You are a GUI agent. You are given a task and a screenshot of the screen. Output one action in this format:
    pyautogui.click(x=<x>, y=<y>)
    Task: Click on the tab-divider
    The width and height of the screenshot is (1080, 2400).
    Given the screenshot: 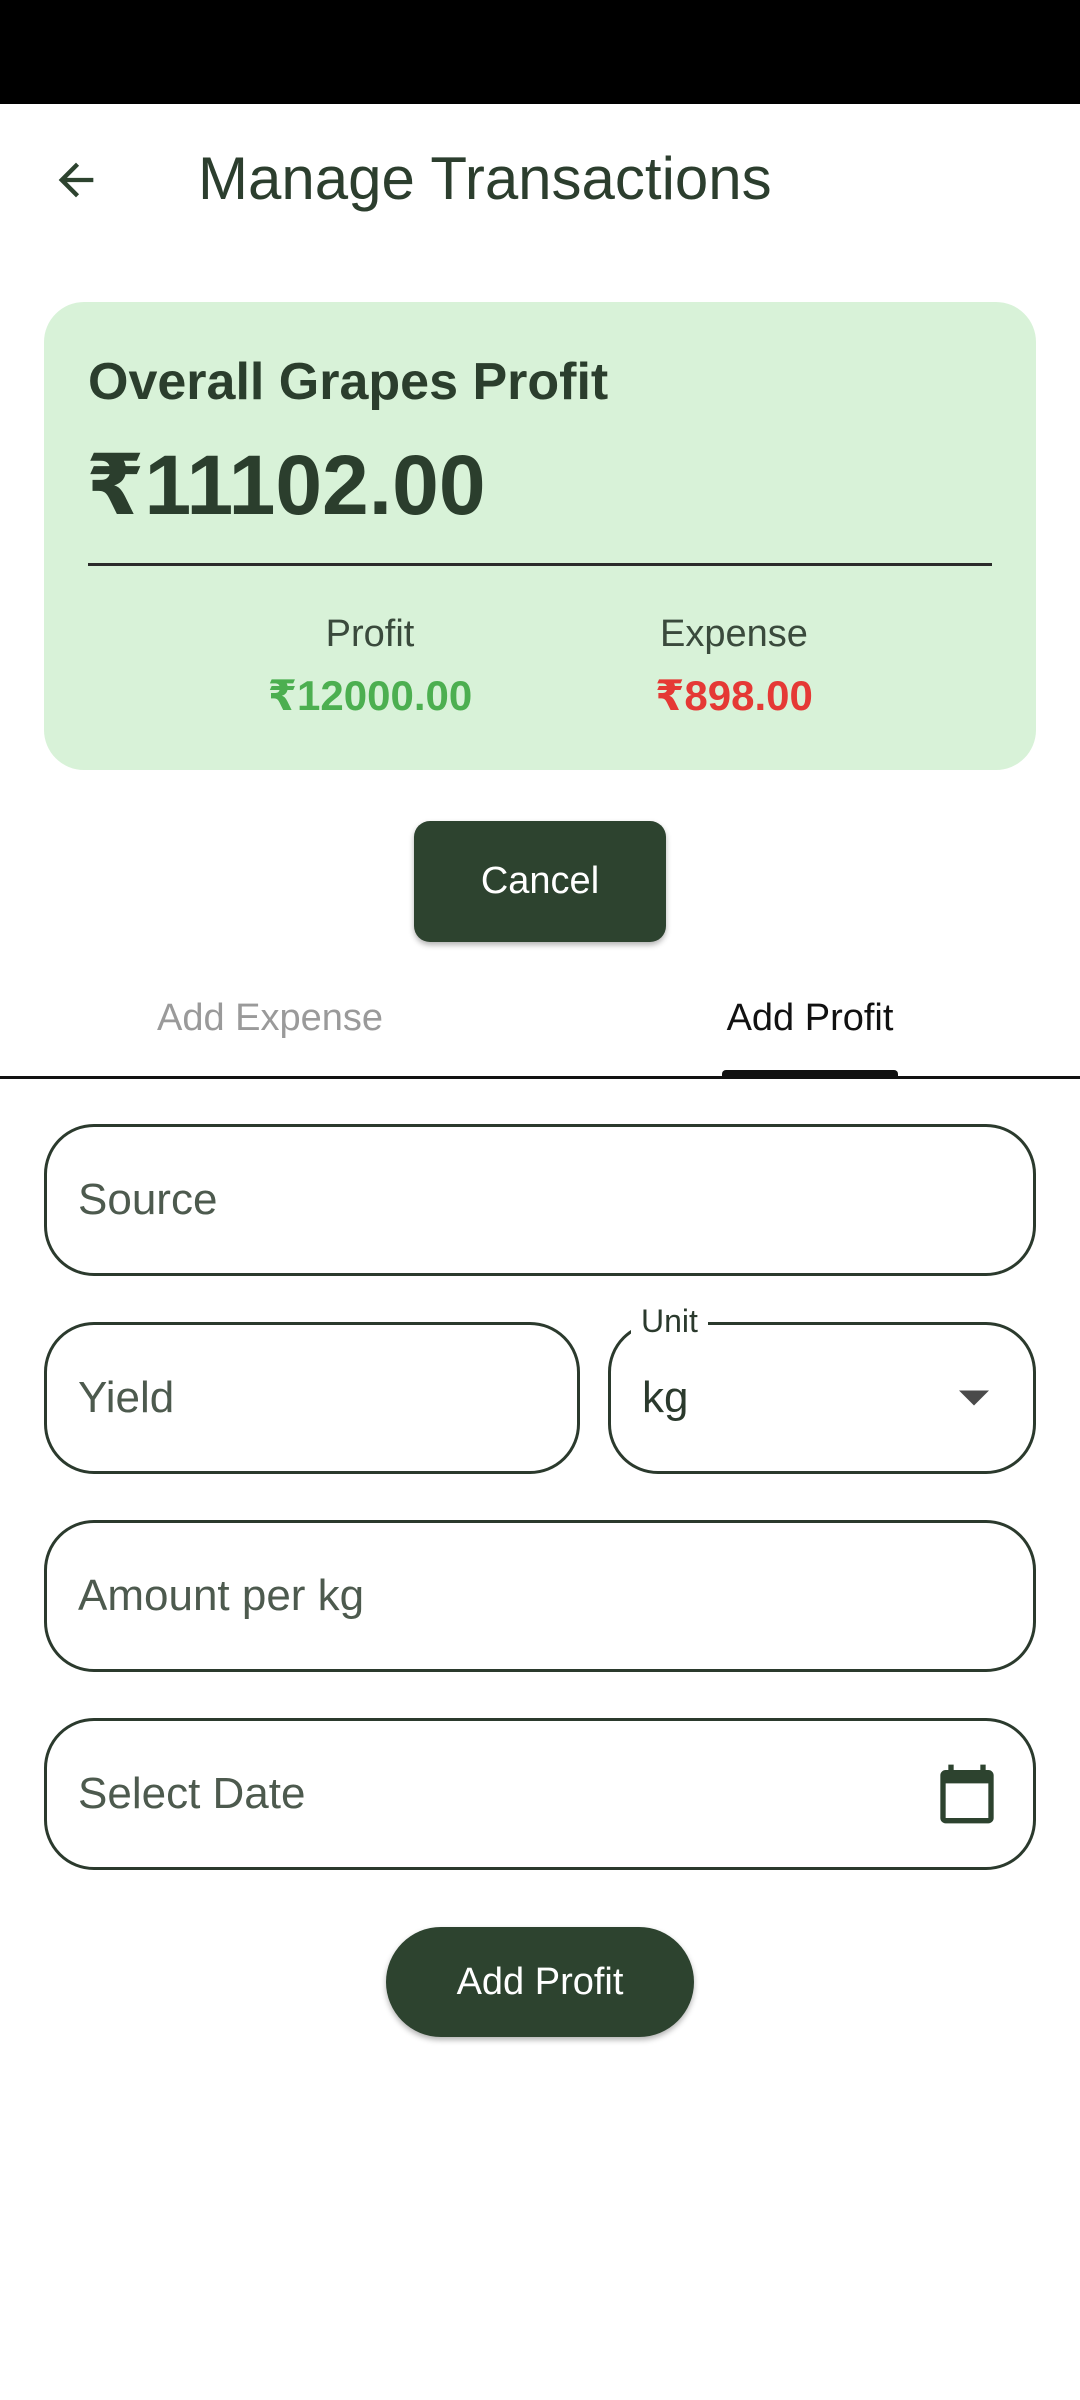 What is the action you would take?
    pyautogui.click(x=540, y=1077)
    